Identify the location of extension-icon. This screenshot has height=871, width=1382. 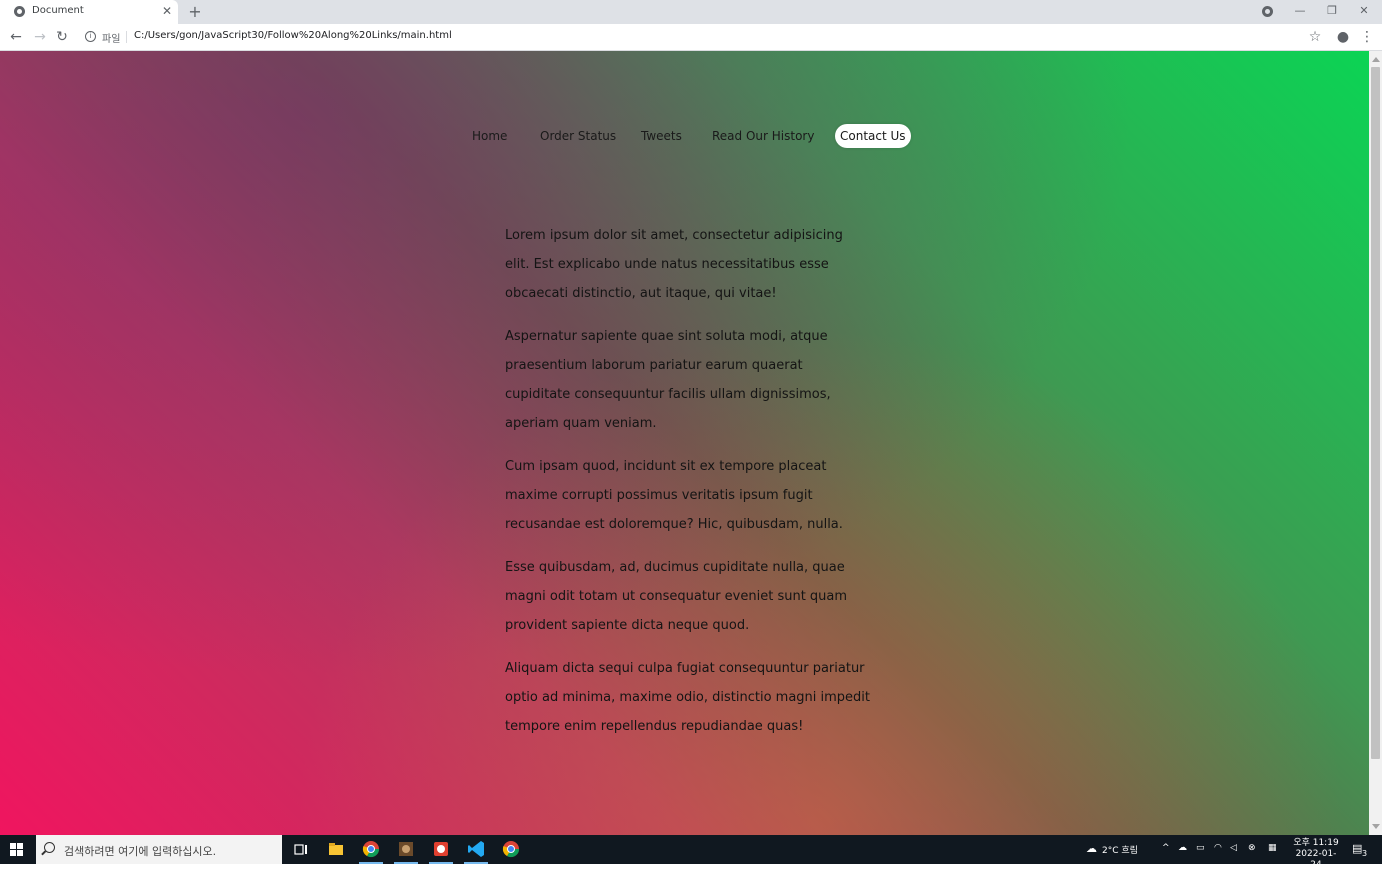
(1267, 11).